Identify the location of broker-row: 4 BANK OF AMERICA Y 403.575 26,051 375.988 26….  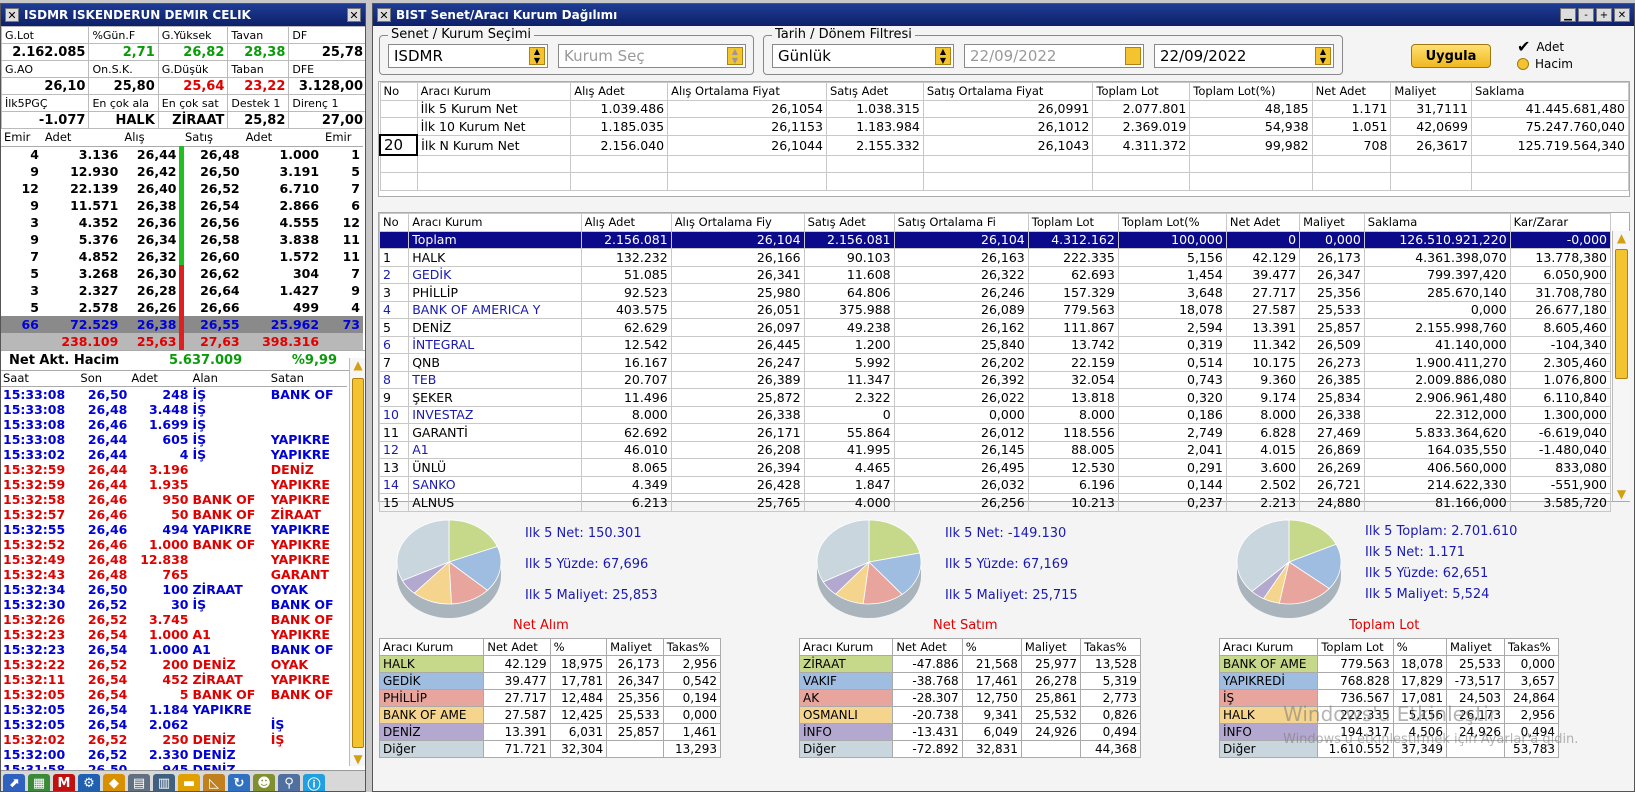
(995, 309).